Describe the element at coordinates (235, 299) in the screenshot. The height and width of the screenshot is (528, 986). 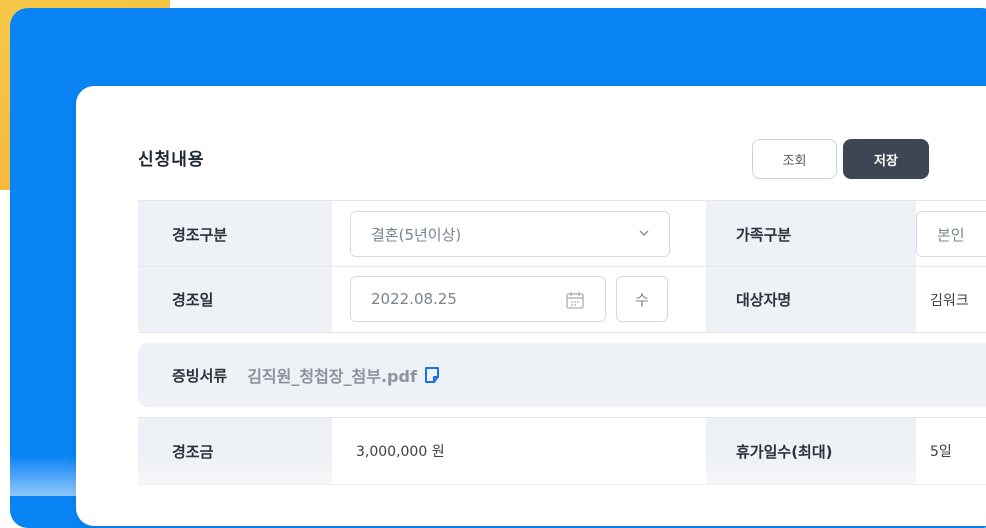
I see `event-date-label: 경조일` at that location.